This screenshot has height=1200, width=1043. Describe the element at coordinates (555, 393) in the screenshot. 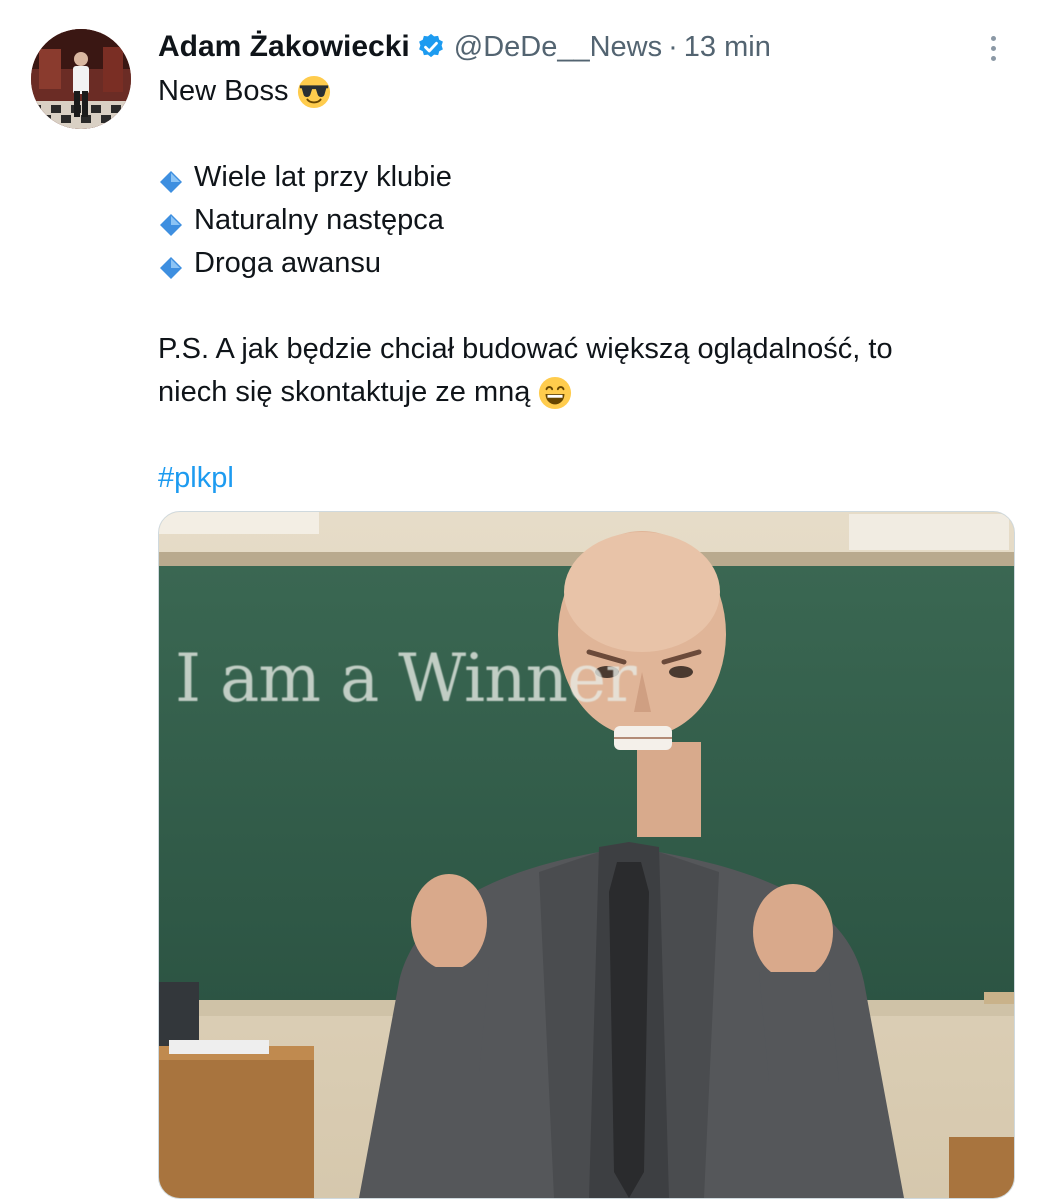

I see `beaming-face-icon` at that location.